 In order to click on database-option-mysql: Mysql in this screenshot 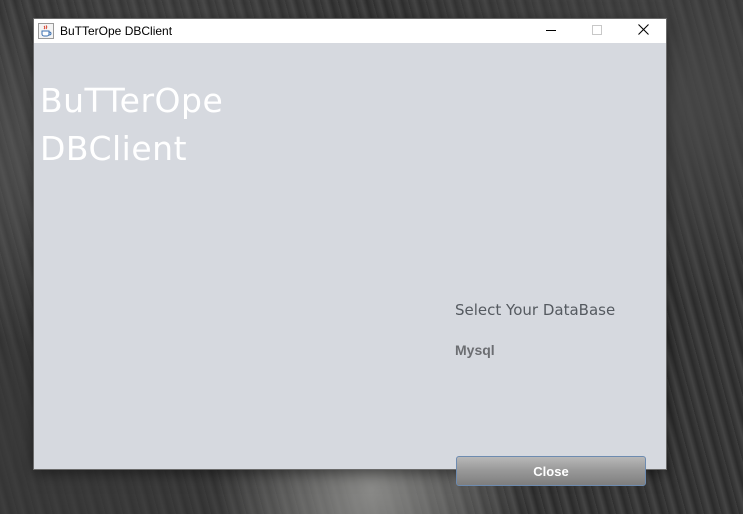, I will do `click(475, 350)`.